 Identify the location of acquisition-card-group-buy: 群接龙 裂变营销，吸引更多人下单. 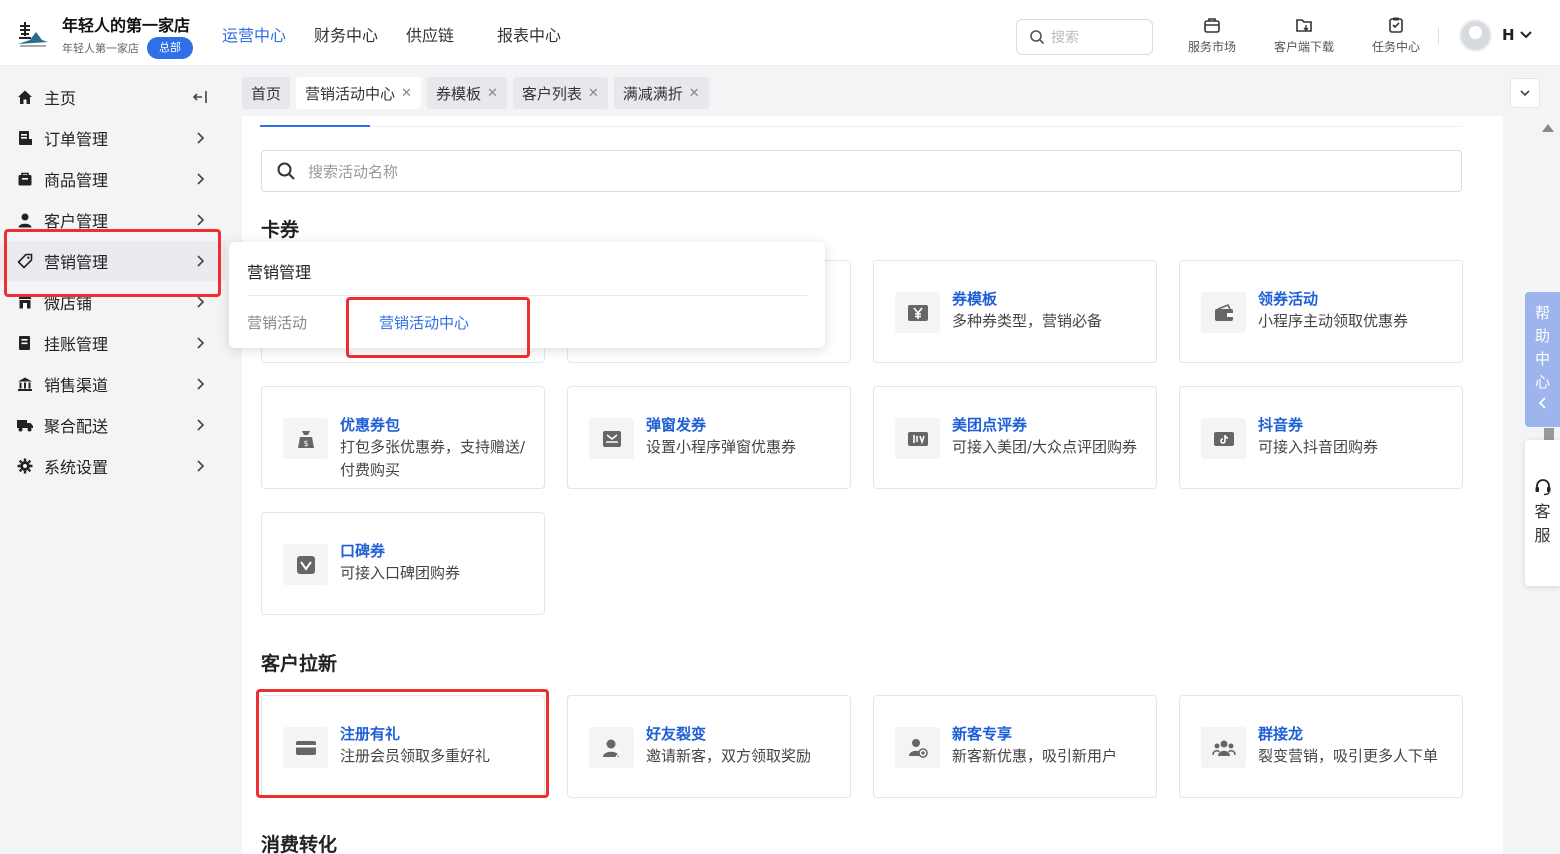
(1321, 746).